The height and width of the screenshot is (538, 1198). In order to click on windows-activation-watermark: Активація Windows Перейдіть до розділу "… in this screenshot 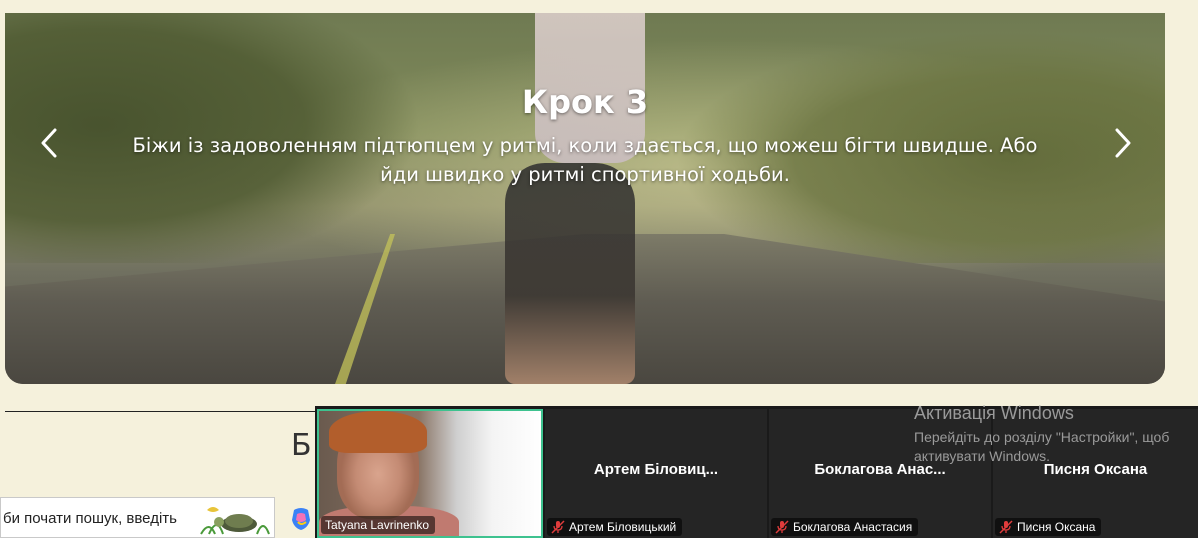, I will do `click(1056, 434)`.